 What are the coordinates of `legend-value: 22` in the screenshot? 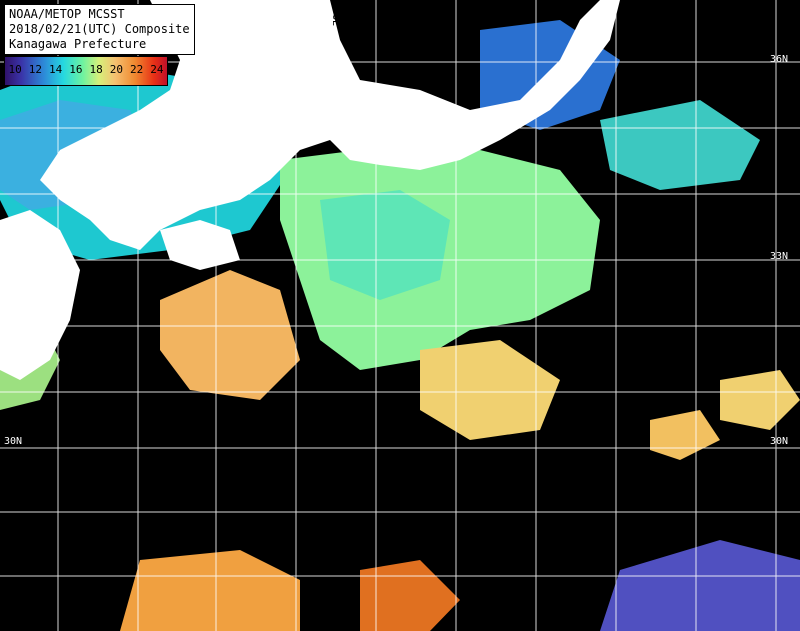 It's located at (137, 69).